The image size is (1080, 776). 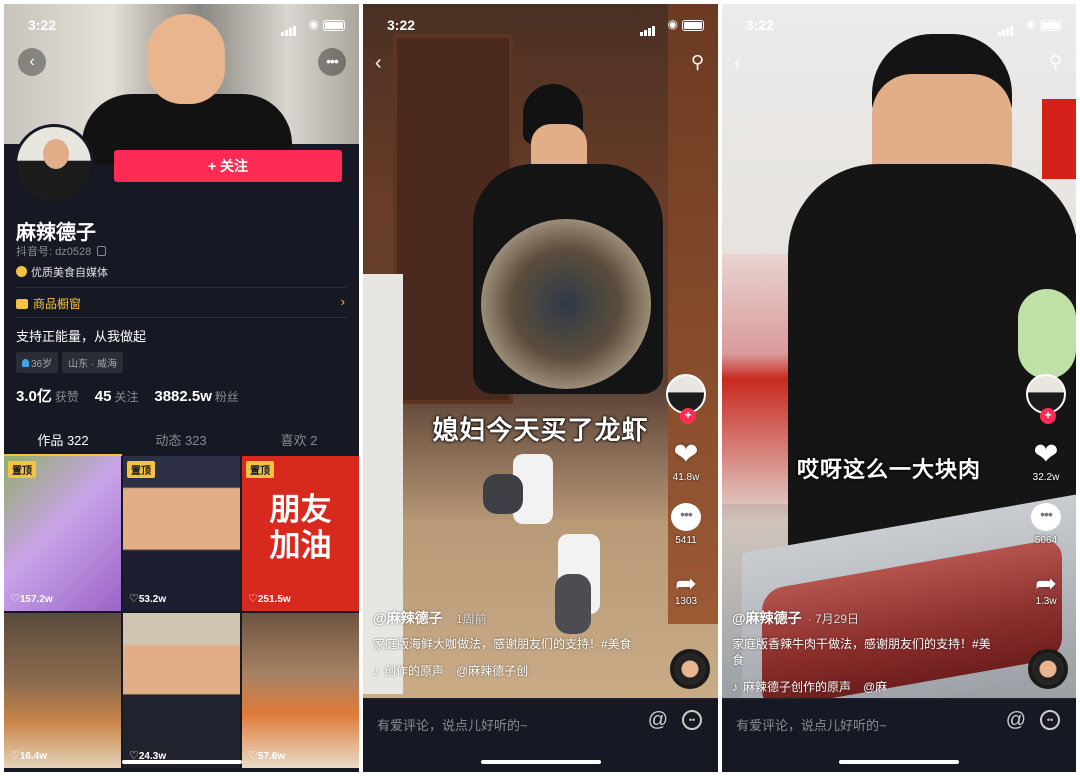 What do you see at coordinates (54, 252) in the screenshot?
I see `douyin-id-text: 抖音号: dz0528` at bounding box center [54, 252].